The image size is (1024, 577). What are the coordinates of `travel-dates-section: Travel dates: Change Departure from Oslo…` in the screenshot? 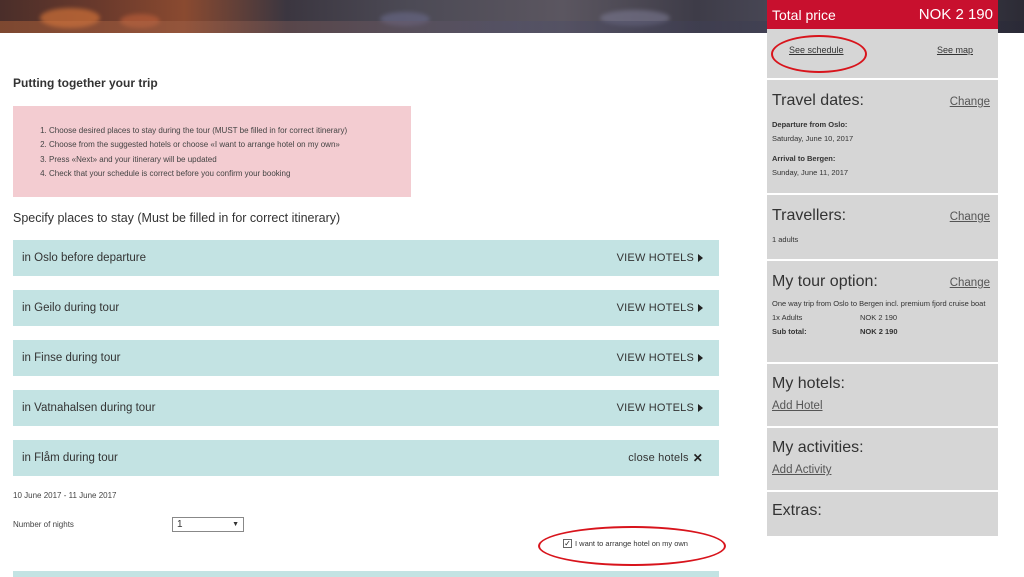 It's located at (882, 137).